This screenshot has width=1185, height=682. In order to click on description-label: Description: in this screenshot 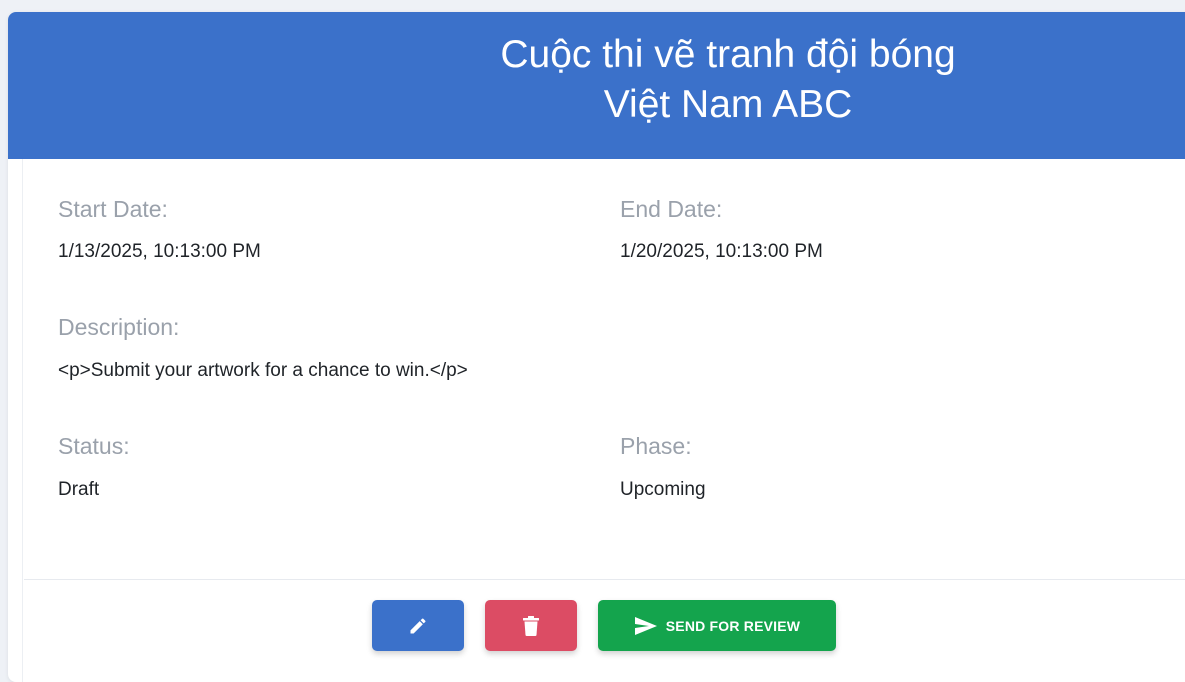, I will do `click(119, 327)`.